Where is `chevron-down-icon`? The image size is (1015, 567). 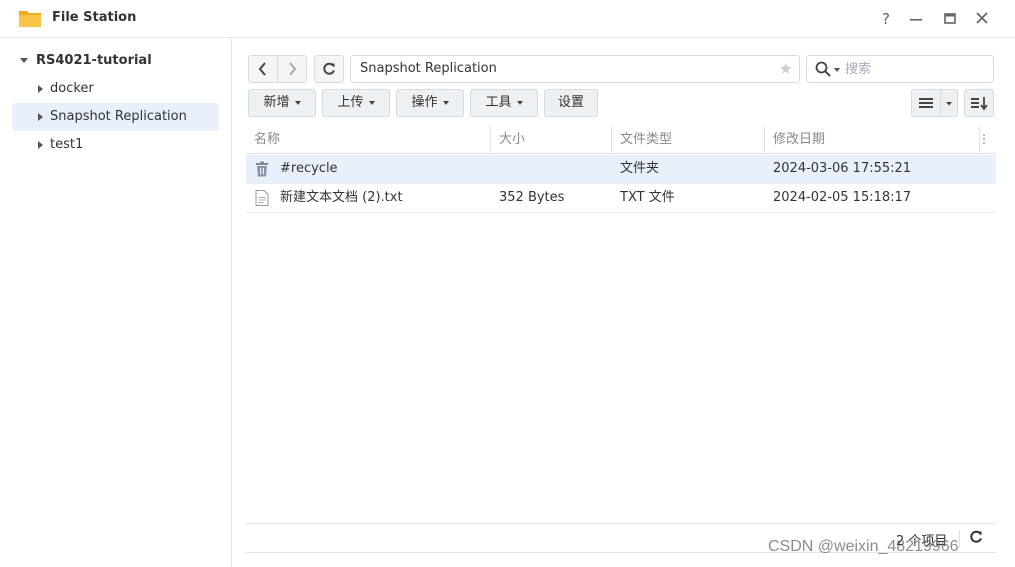
chevron-down-icon is located at coordinates (949, 104).